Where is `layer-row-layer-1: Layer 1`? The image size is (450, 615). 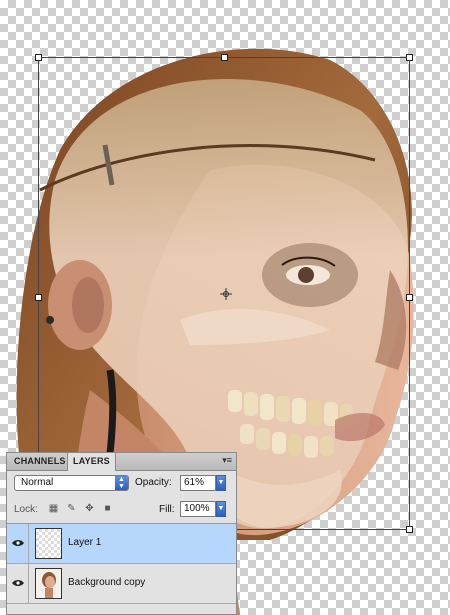
layer-row-layer-1: Layer 1 is located at coordinates (121, 544).